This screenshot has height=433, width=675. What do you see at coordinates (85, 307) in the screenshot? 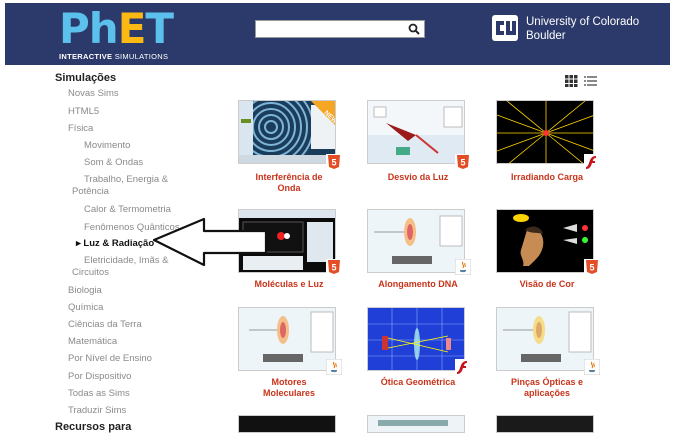
I see `sidebar-item-quimica: Química` at bounding box center [85, 307].